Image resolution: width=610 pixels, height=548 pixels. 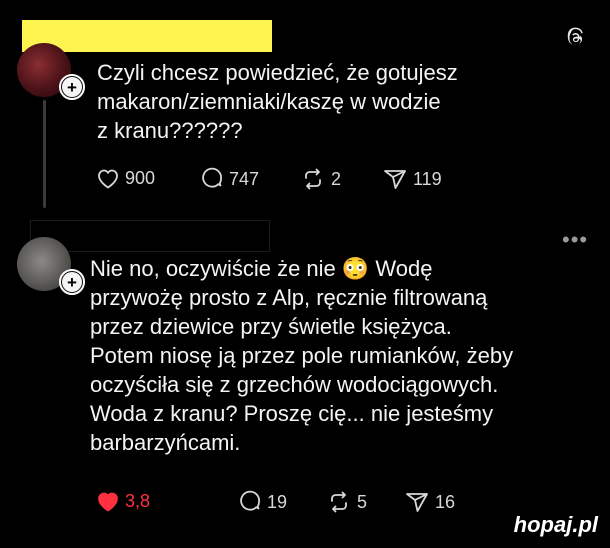 What do you see at coordinates (445, 501) in the screenshot?
I see `share-count: 16` at bounding box center [445, 501].